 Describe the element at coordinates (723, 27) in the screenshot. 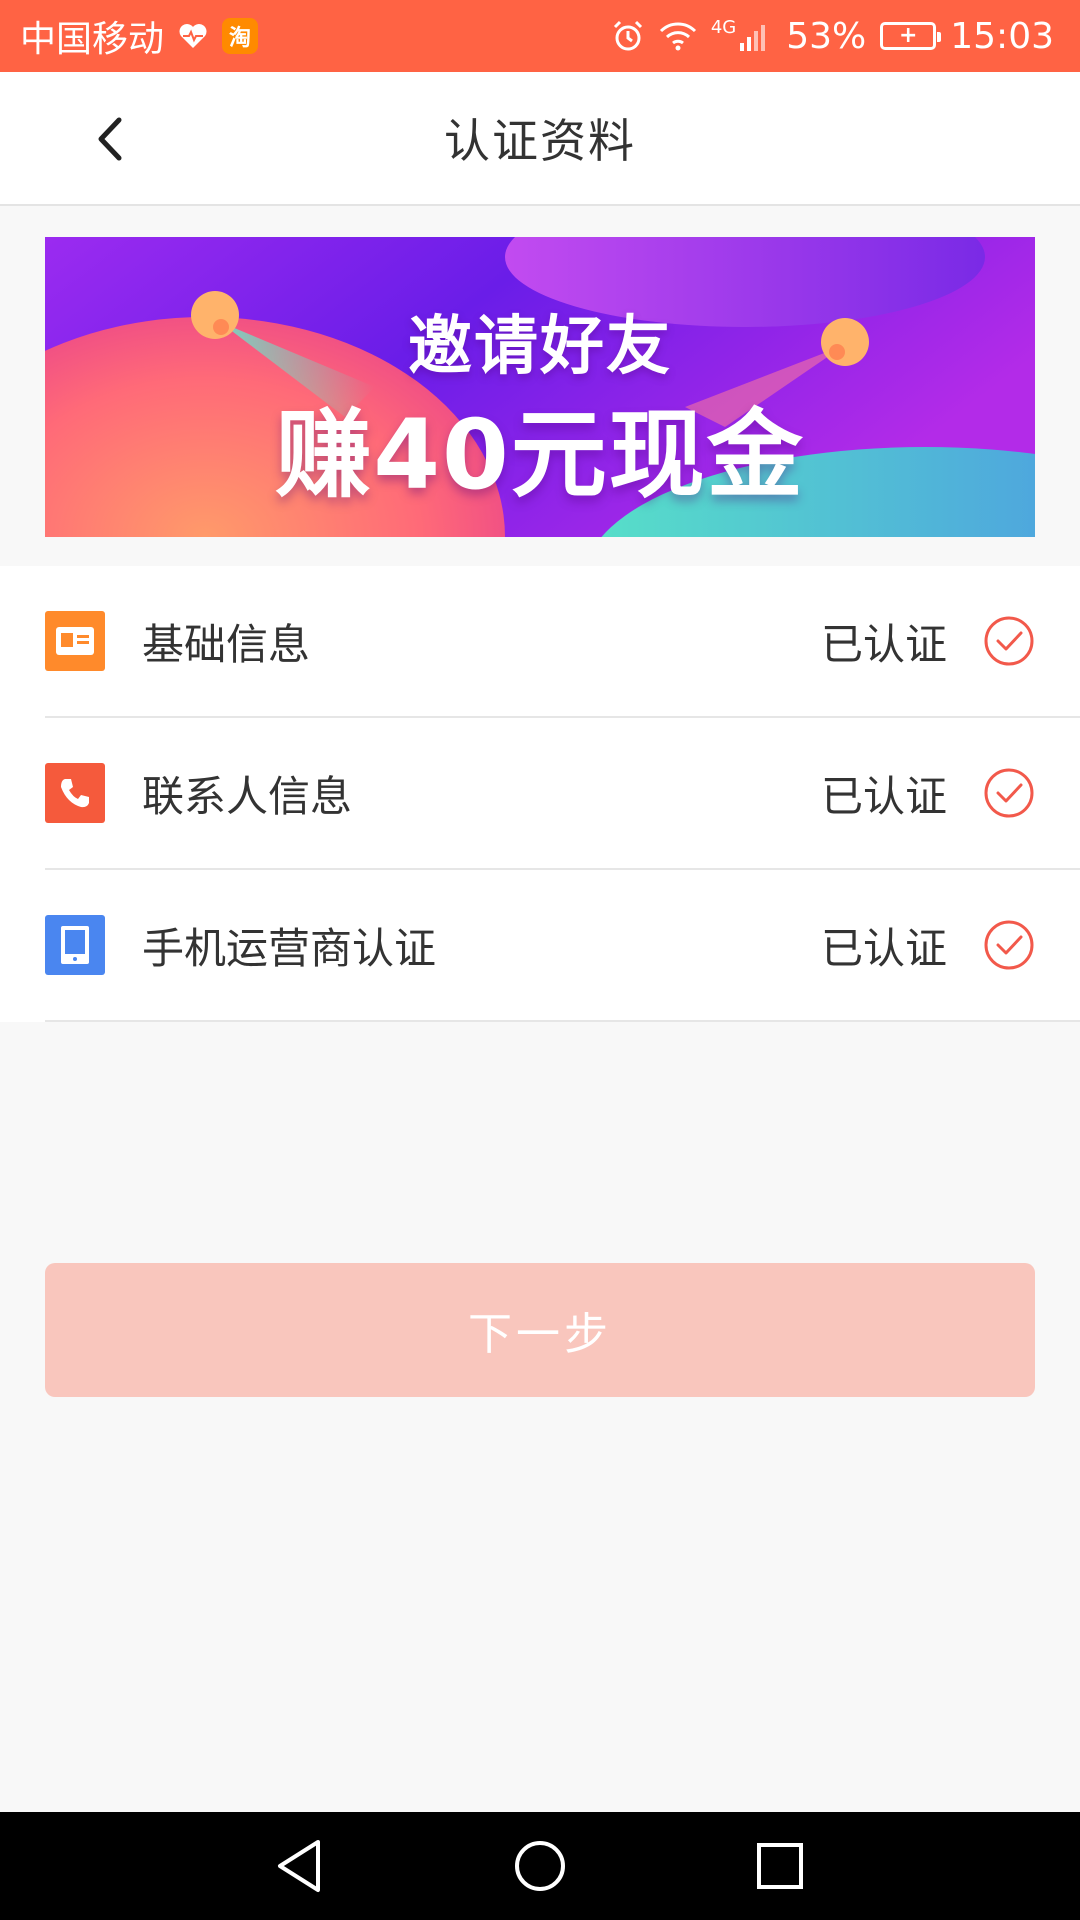

I see `network-type: 4G` at that location.